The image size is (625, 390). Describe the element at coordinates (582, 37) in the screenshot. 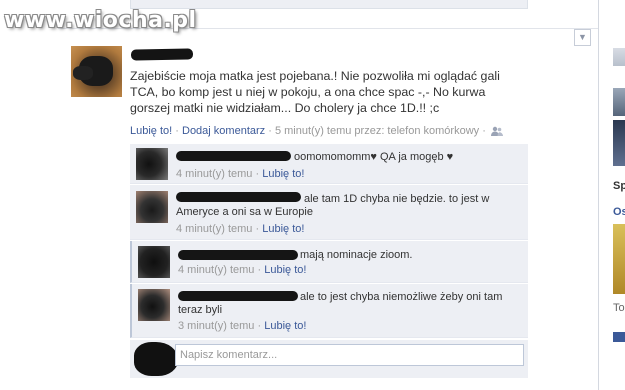

I see `chevron-down-icon: ▼` at that location.